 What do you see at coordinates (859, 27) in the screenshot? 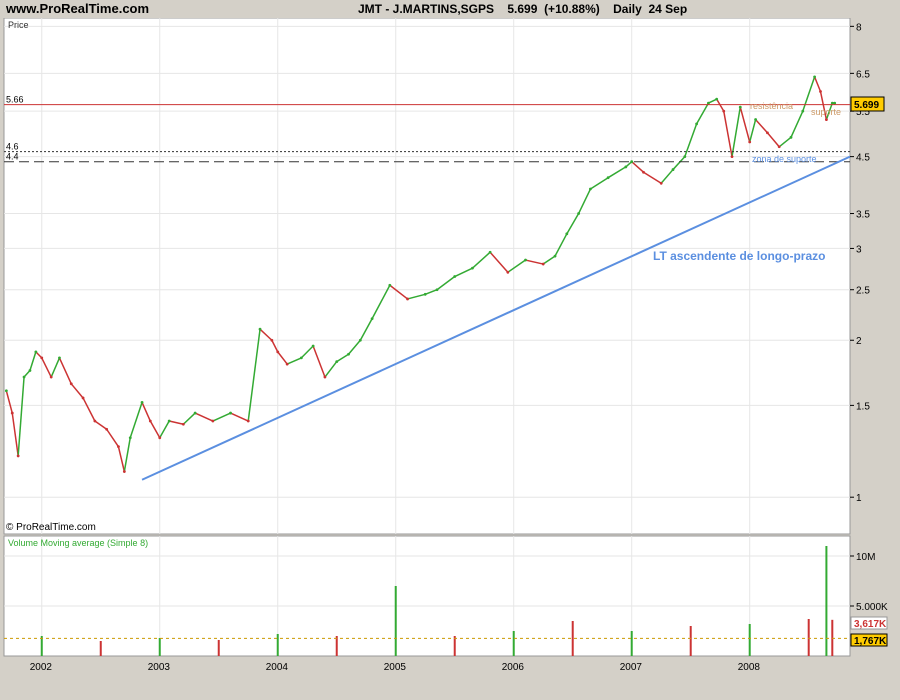
I see `price-tick-label: 8` at bounding box center [859, 27].